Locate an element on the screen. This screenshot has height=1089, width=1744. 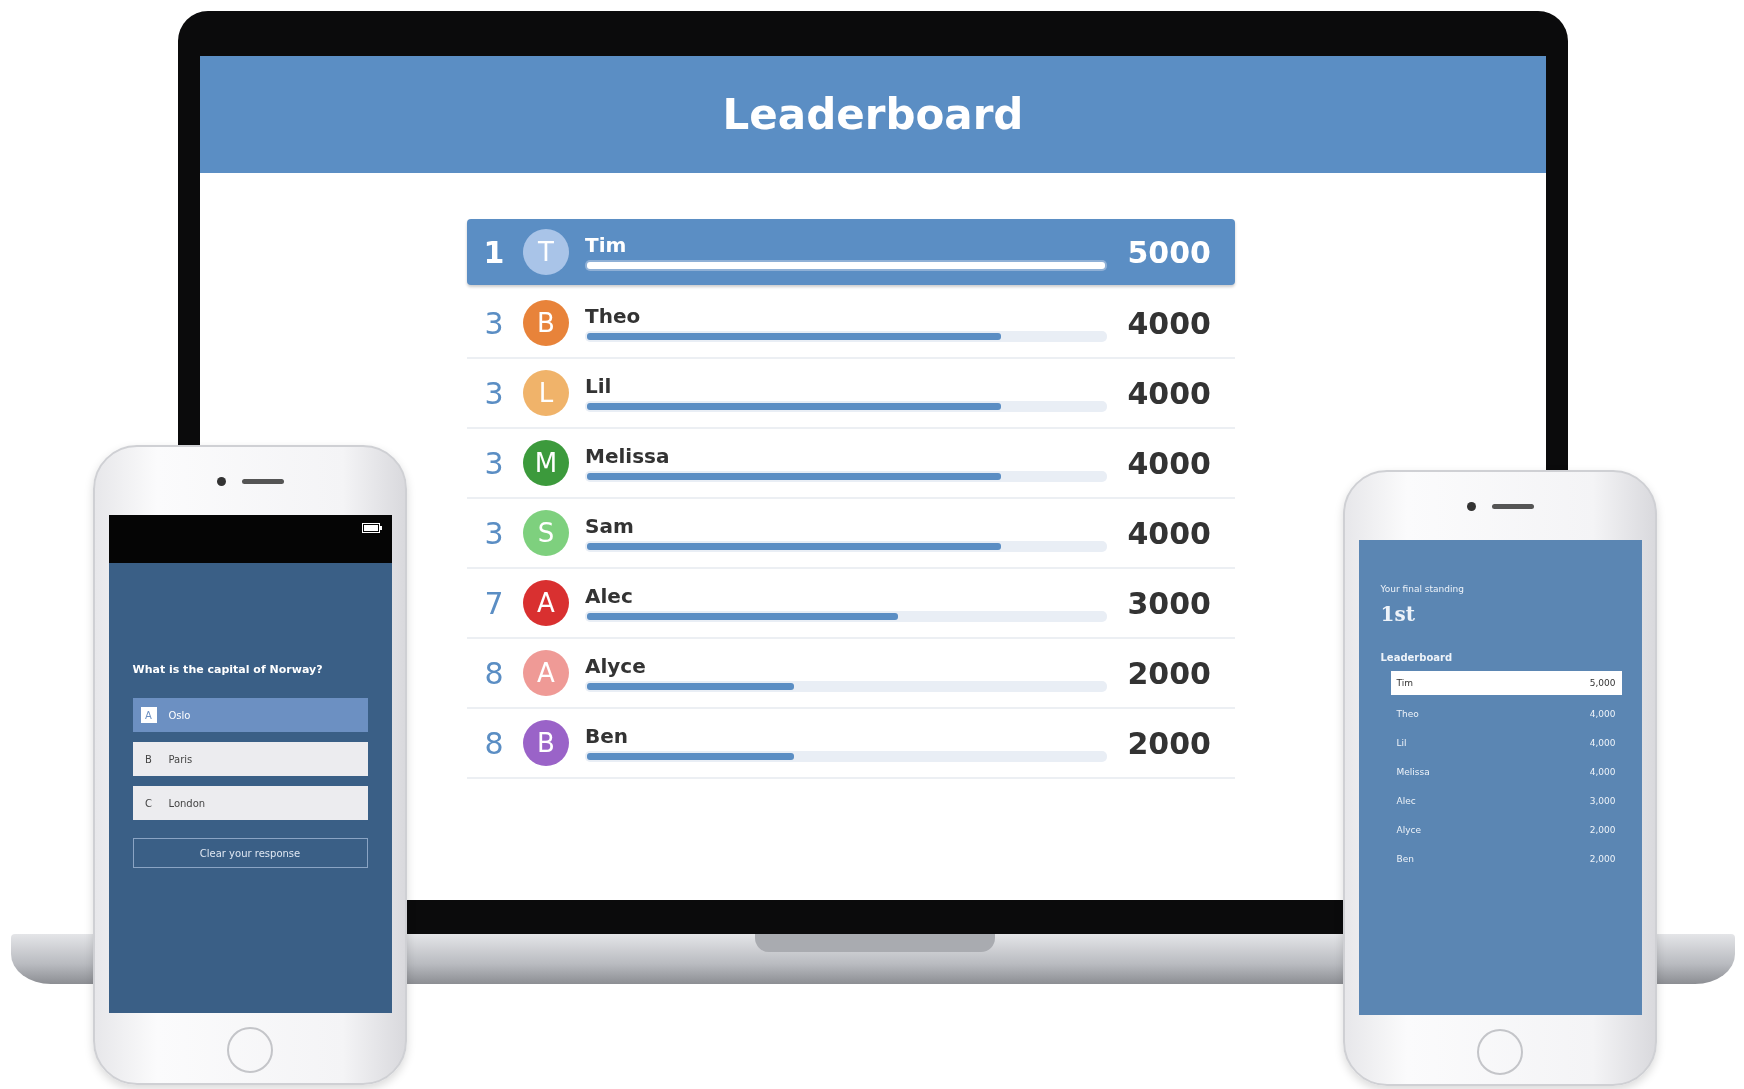
leaderboard-row: Ben 2,000 is located at coordinates (1506, 858).